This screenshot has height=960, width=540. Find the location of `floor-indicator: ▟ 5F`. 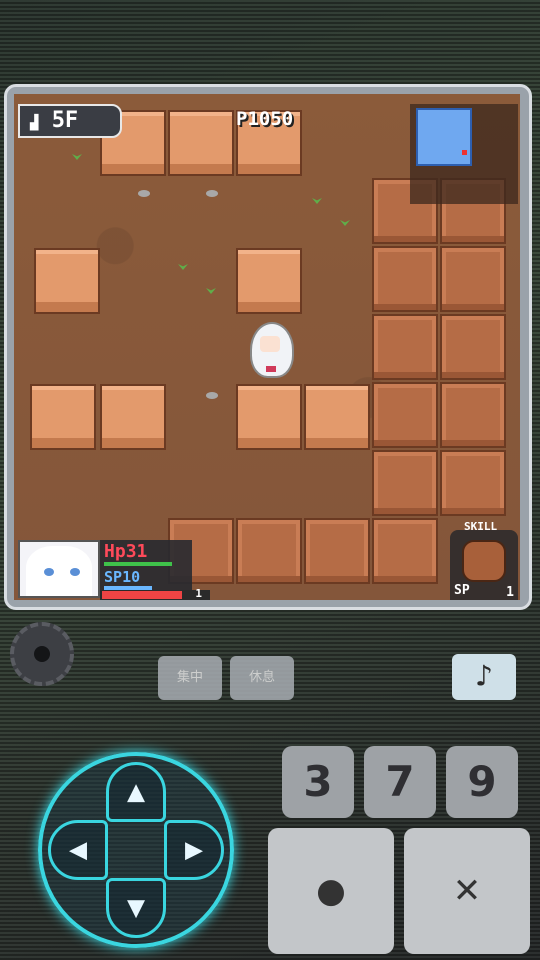

floor-indicator: ▟ 5F is located at coordinates (70, 121).